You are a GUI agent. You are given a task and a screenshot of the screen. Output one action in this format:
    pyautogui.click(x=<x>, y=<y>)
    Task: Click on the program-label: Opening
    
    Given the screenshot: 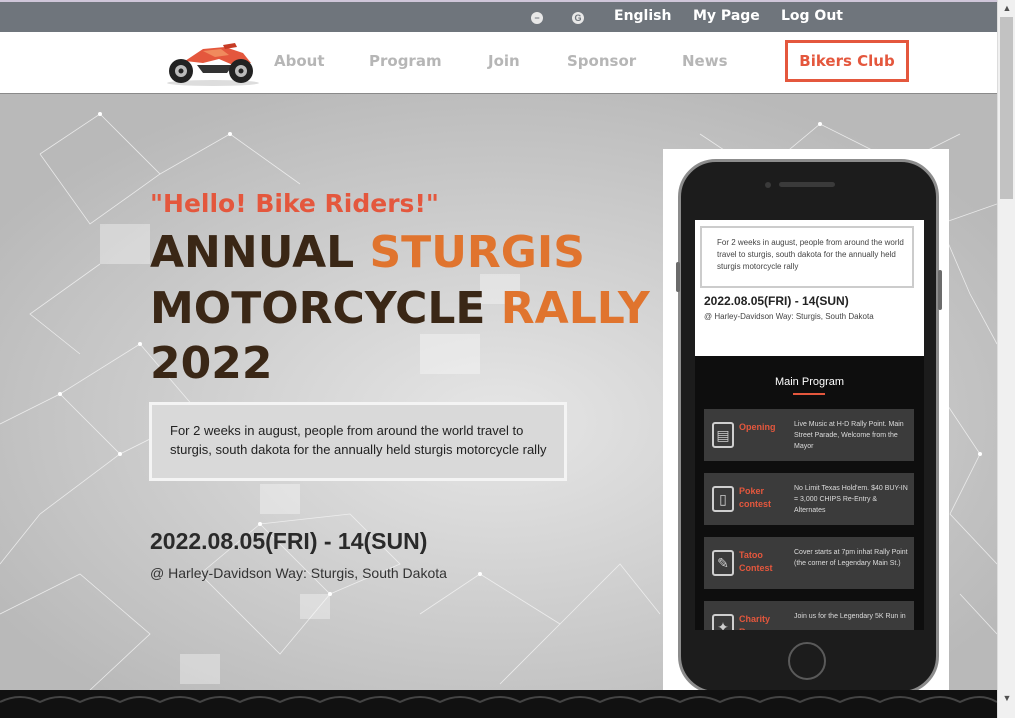 What is the action you would take?
    pyautogui.click(x=757, y=427)
    